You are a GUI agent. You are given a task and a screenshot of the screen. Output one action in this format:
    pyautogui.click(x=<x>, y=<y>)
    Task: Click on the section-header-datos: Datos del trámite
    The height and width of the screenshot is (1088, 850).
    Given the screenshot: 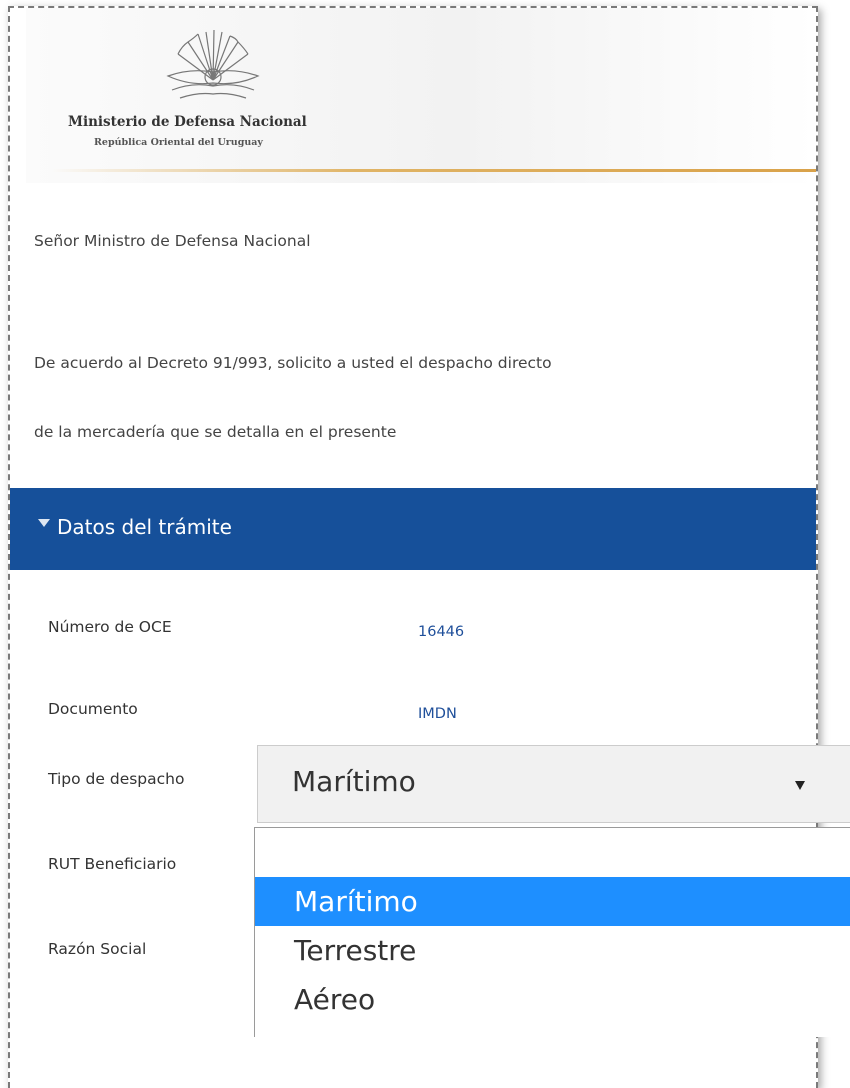 What is the action you would take?
    pyautogui.click(x=413, y=529)
    